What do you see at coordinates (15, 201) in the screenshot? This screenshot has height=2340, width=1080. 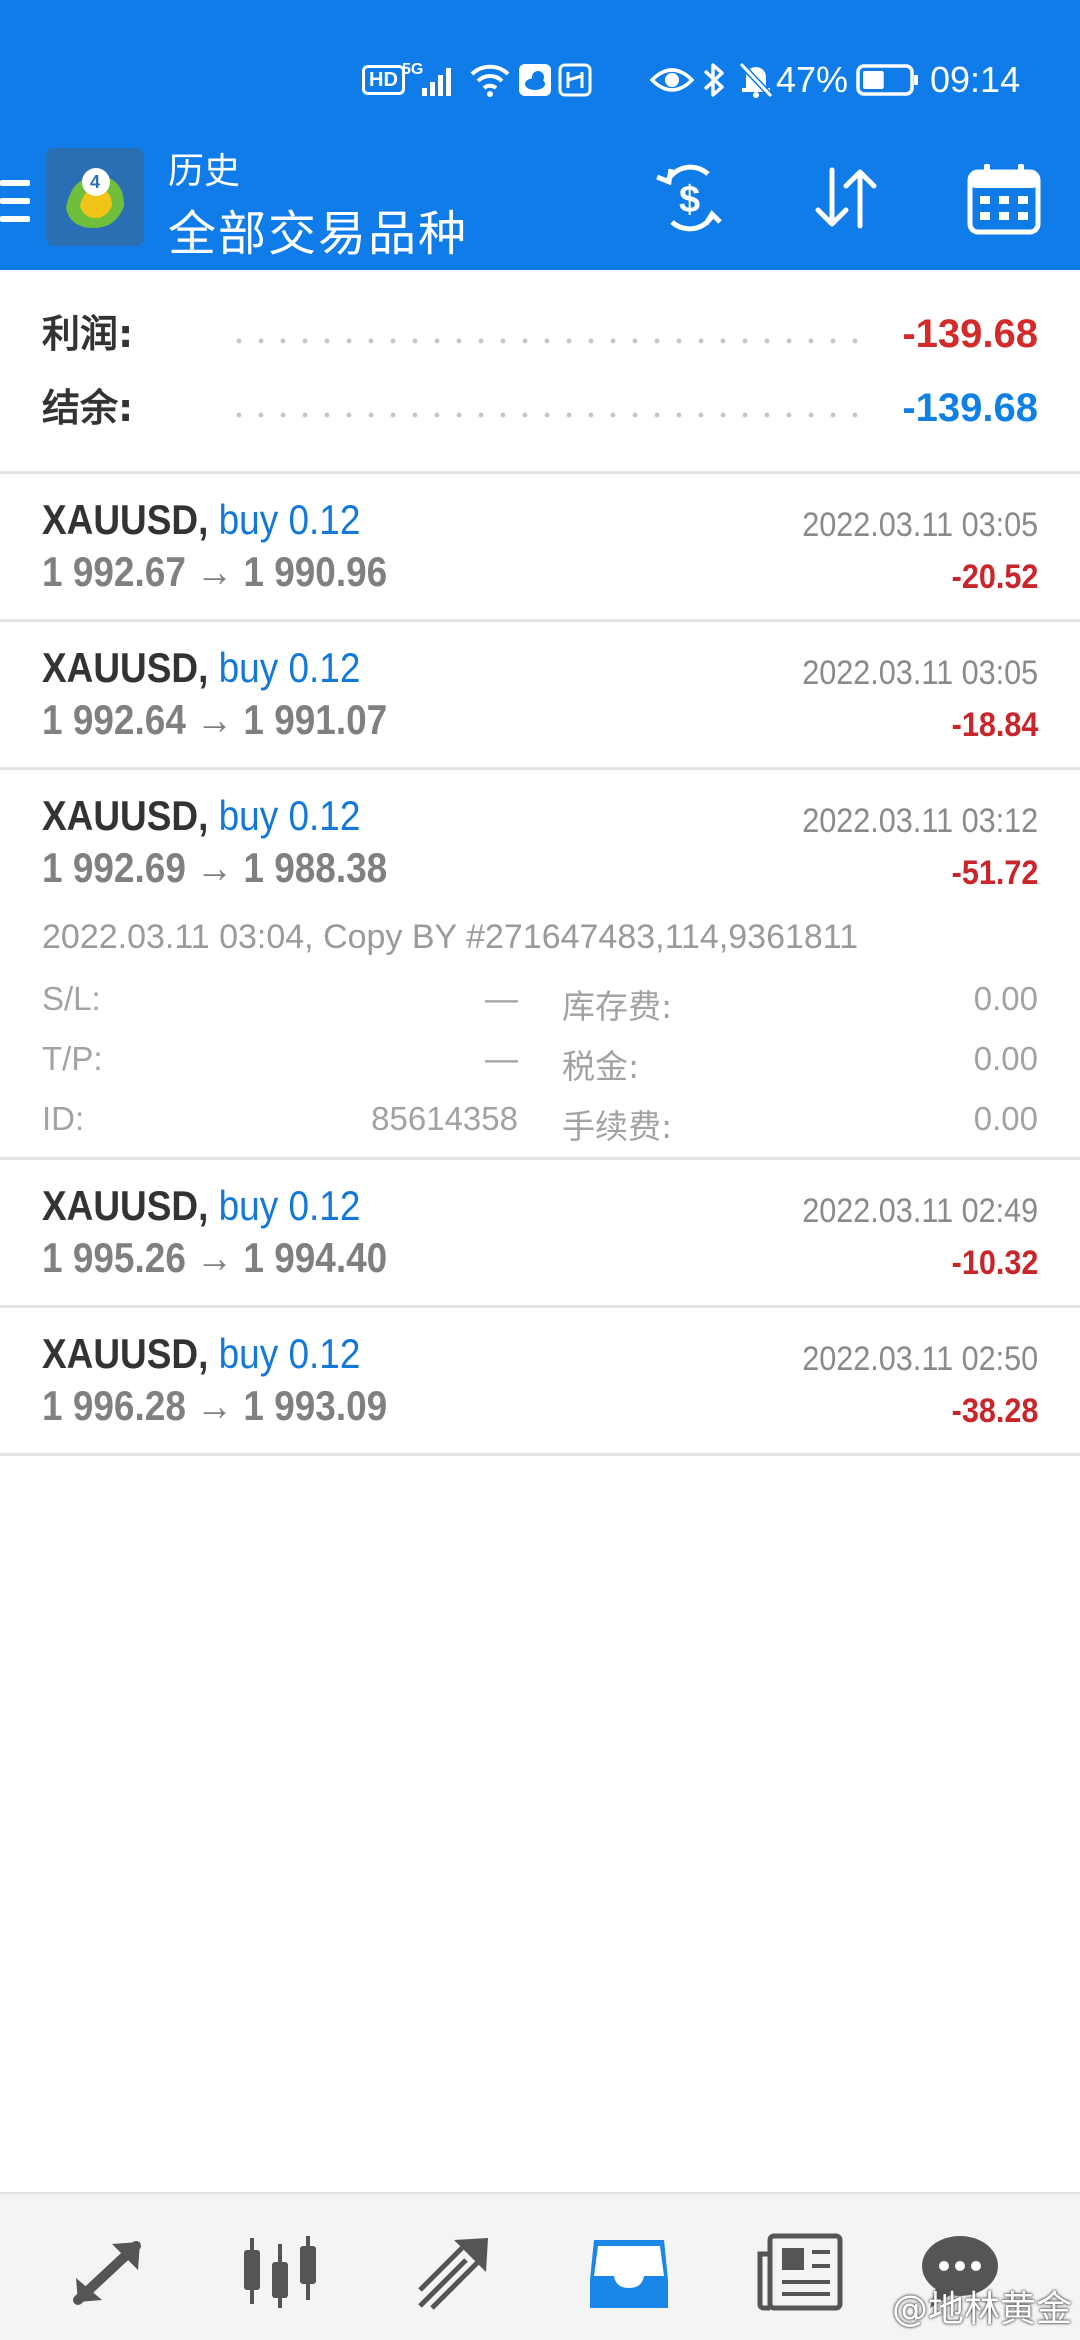 I see `menu-icon` at bounding box center [15, 201].